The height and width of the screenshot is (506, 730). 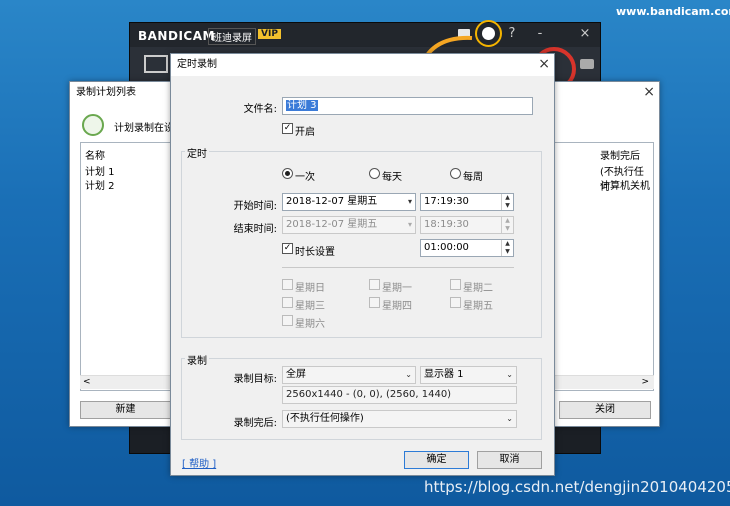 I want to click on refresh-icon, so click(x=93, y=125).